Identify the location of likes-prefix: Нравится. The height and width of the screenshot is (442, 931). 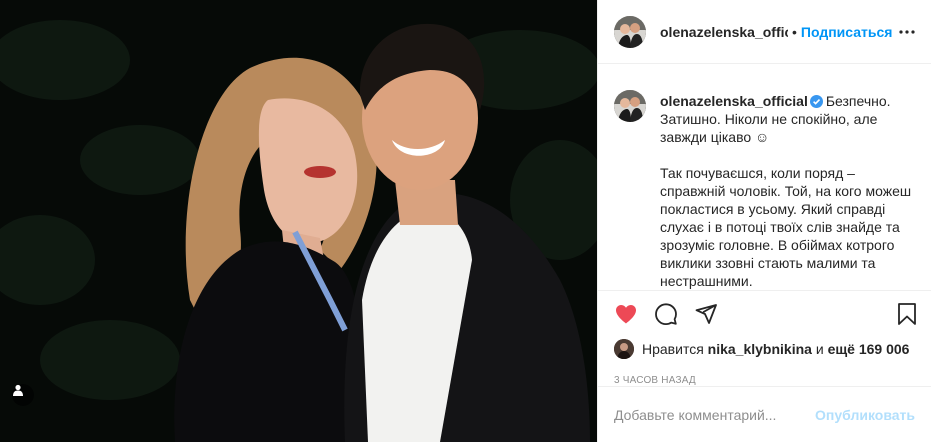
(673, 349).